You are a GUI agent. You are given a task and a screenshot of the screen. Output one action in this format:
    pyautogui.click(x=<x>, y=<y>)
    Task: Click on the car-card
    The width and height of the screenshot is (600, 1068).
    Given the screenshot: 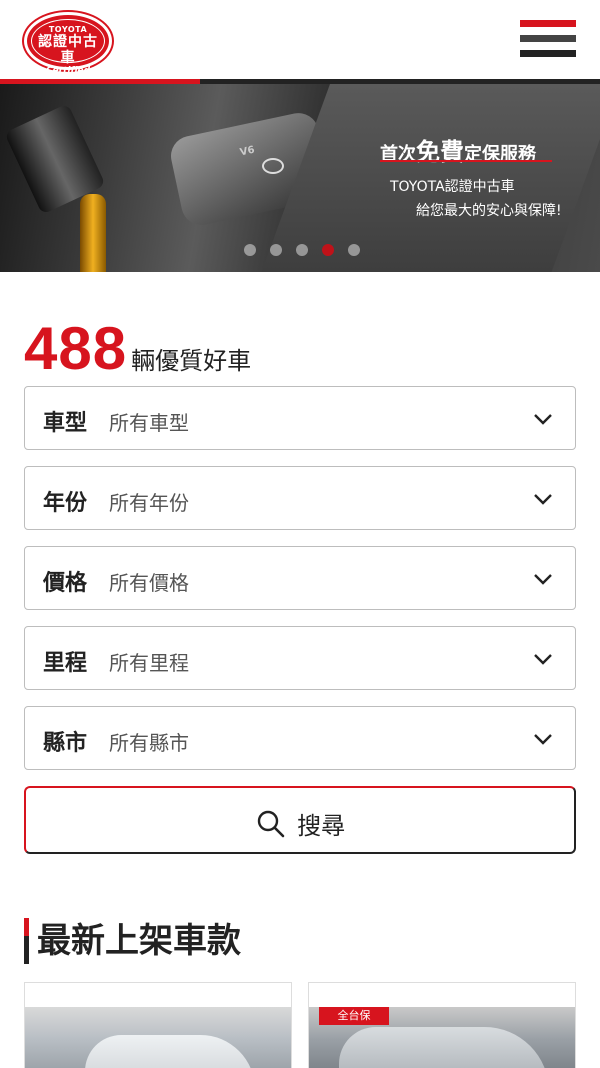 What is the action you would take?
    pyautogui.click(x=158, y=1025)
    